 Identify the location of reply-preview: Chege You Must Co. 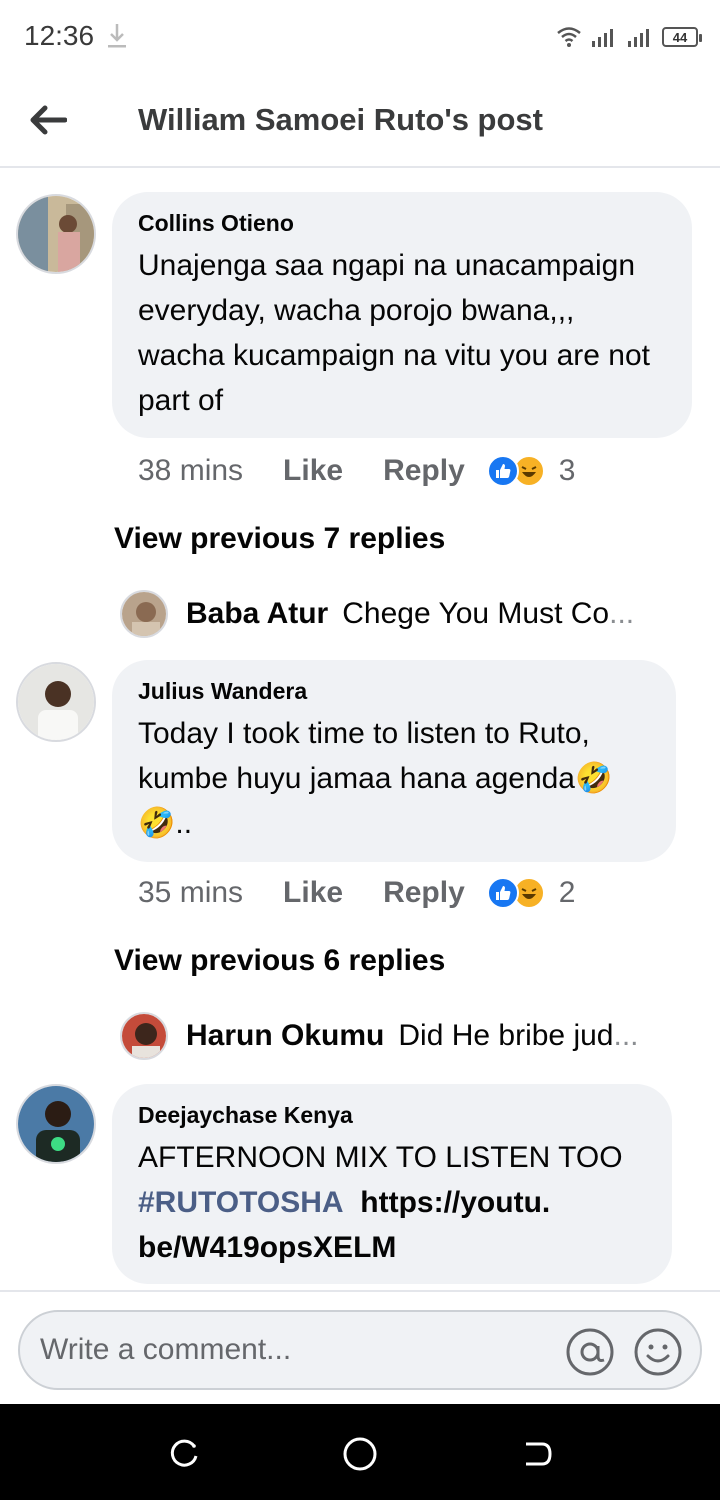
(476, 613).